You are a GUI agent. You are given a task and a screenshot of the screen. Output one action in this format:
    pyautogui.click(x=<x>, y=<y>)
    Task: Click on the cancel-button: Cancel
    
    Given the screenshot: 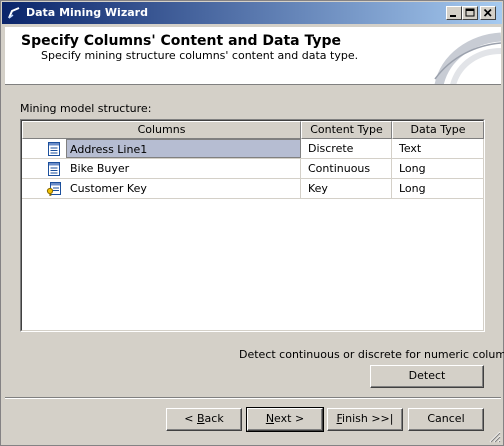 What is the action you would take?
    pyautogui.click(x=446, y=419)
    